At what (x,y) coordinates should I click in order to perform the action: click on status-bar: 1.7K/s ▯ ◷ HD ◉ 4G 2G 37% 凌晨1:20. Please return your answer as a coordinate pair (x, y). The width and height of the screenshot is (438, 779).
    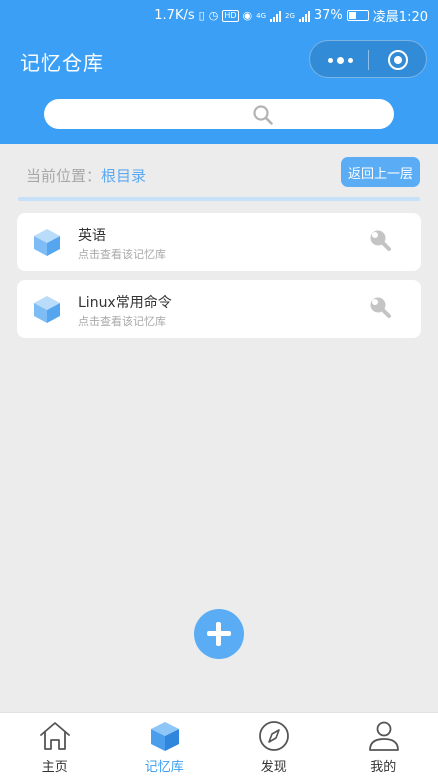
    Looking at the image, I should click on (219, 15).